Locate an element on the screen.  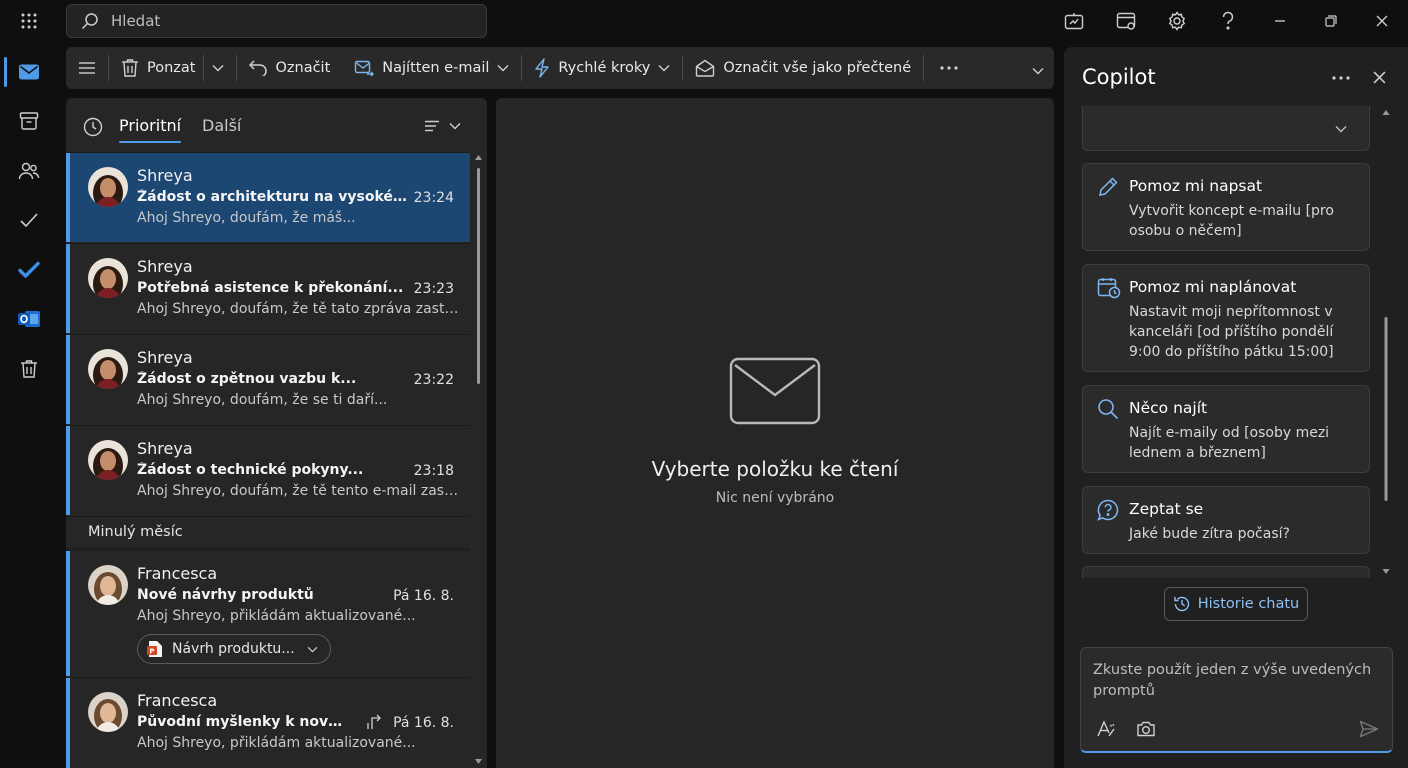
ribbon-expand-button is located at coordinates (1038, 71).